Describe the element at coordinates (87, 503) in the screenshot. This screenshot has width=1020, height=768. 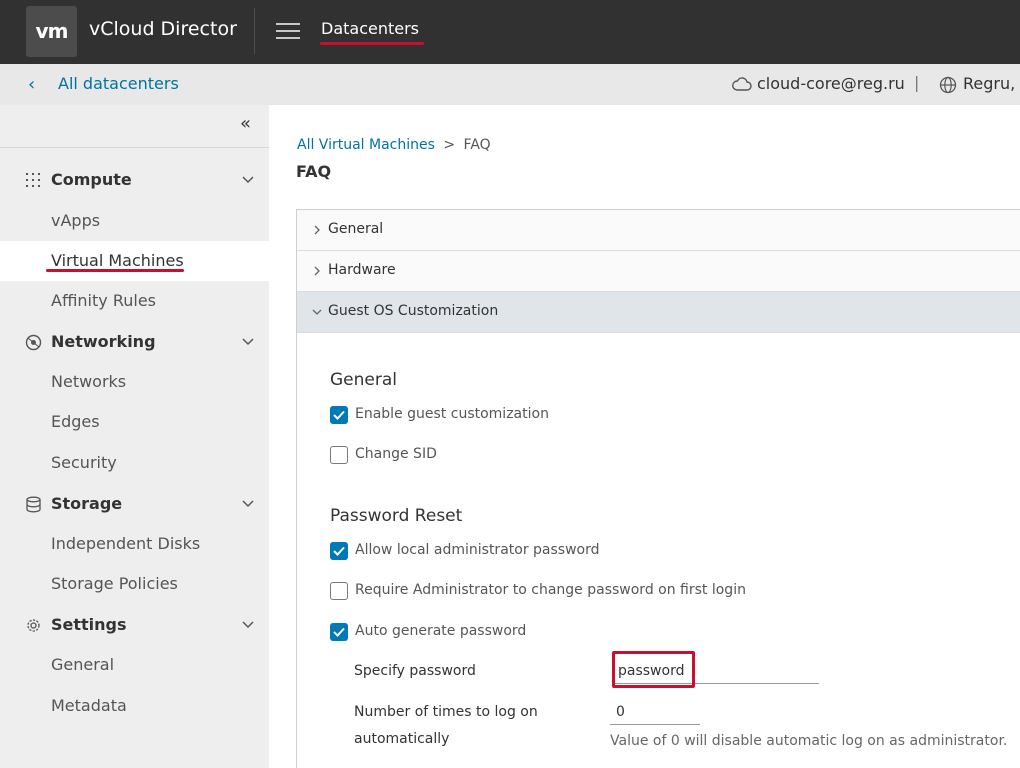
I see `sidebar-group-label: Storage` at that location.